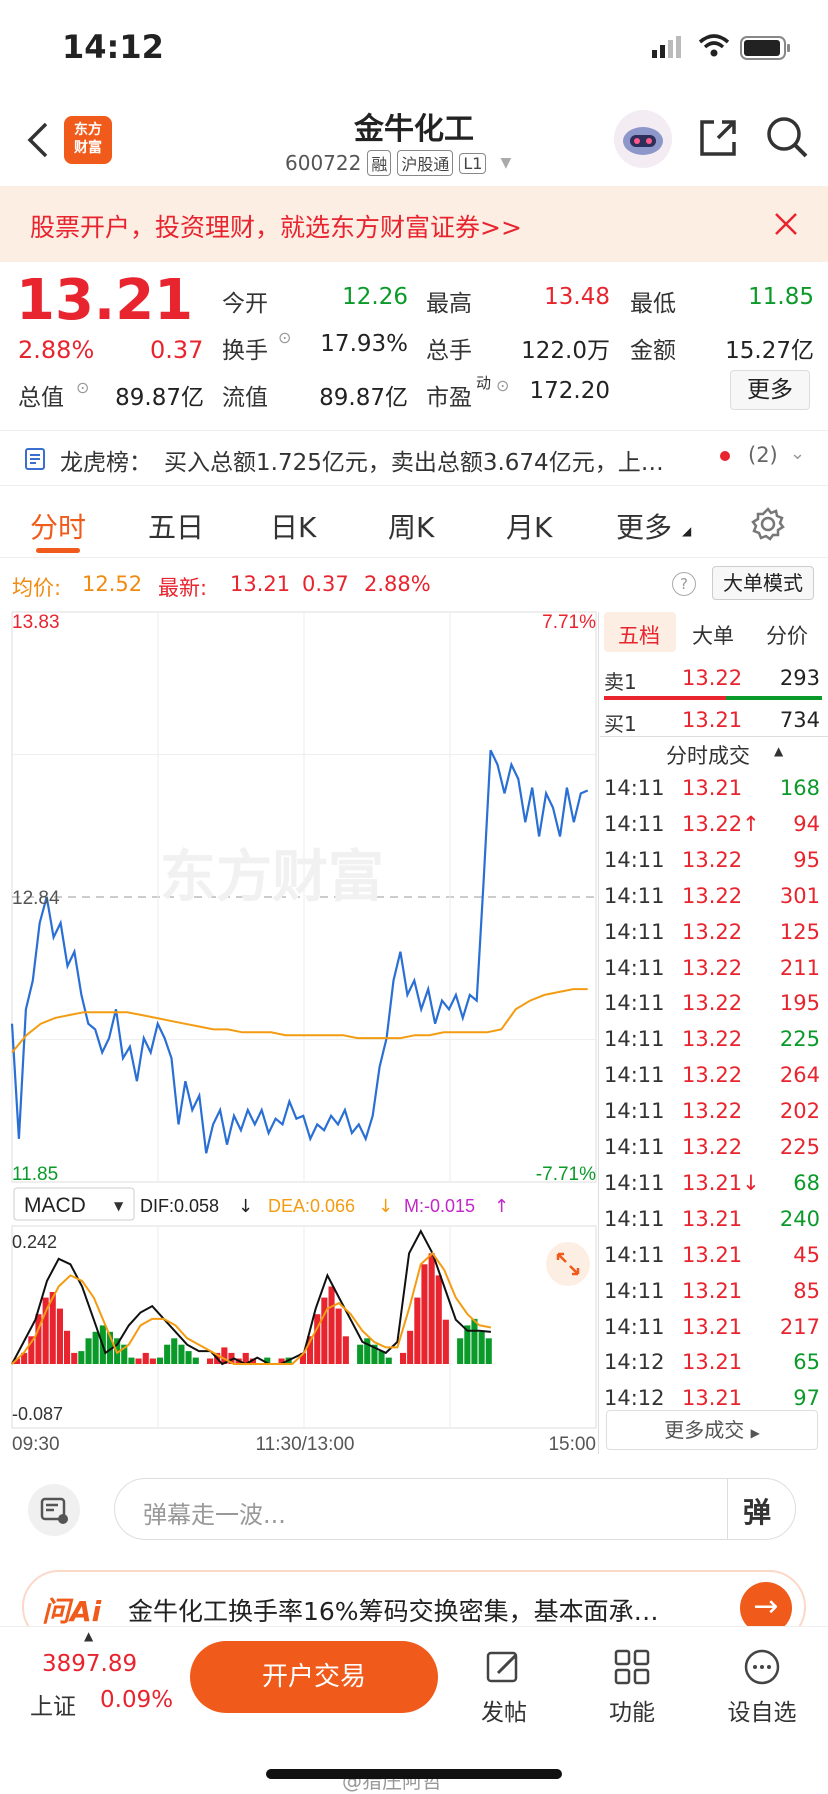 The width and height of the screenshot is (828, 1794). What do you see at coordinates (799, 678) in the screenshot?
I see `sell1-vol: 293` at bounding box center [799, 678].